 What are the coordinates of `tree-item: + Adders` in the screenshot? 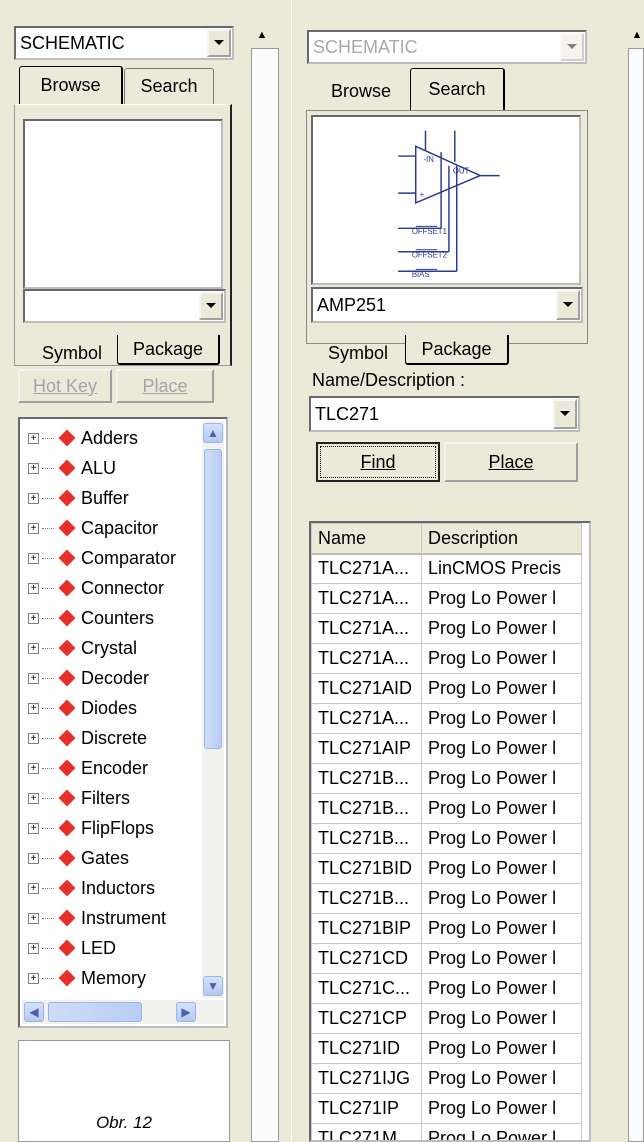 It's located at (120, 438).